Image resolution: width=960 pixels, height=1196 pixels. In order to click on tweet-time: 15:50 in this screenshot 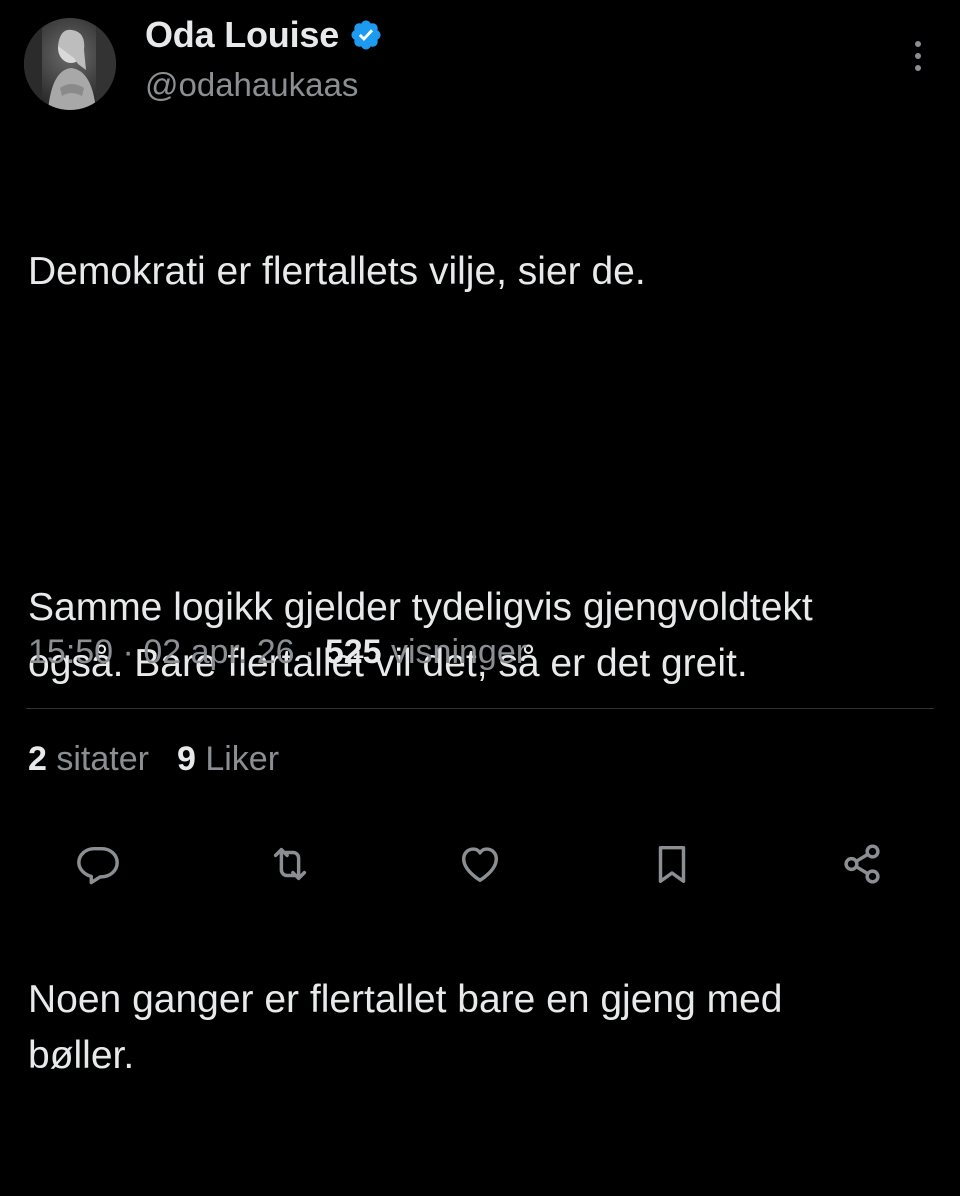, I will do `click(70, 652)`.